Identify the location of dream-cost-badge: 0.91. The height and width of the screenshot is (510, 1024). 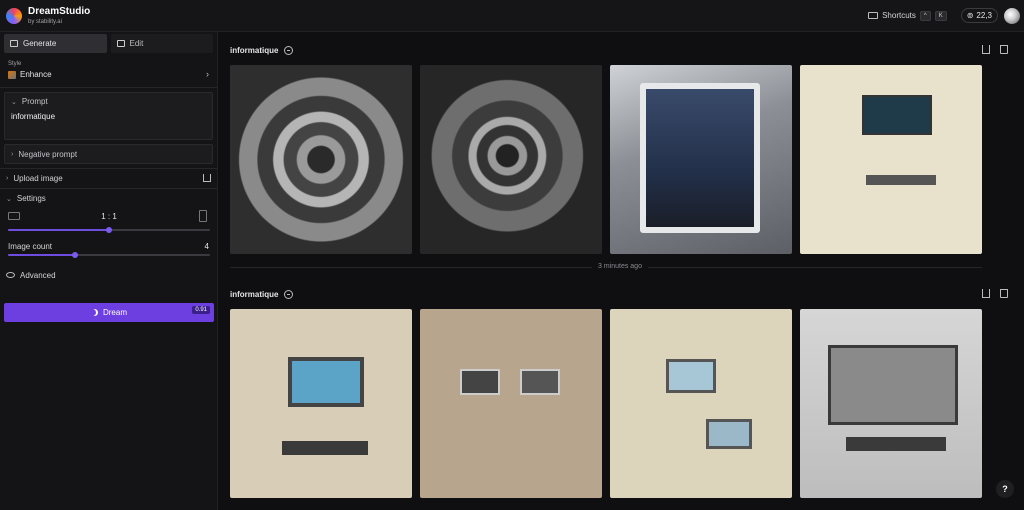
(201, 310).